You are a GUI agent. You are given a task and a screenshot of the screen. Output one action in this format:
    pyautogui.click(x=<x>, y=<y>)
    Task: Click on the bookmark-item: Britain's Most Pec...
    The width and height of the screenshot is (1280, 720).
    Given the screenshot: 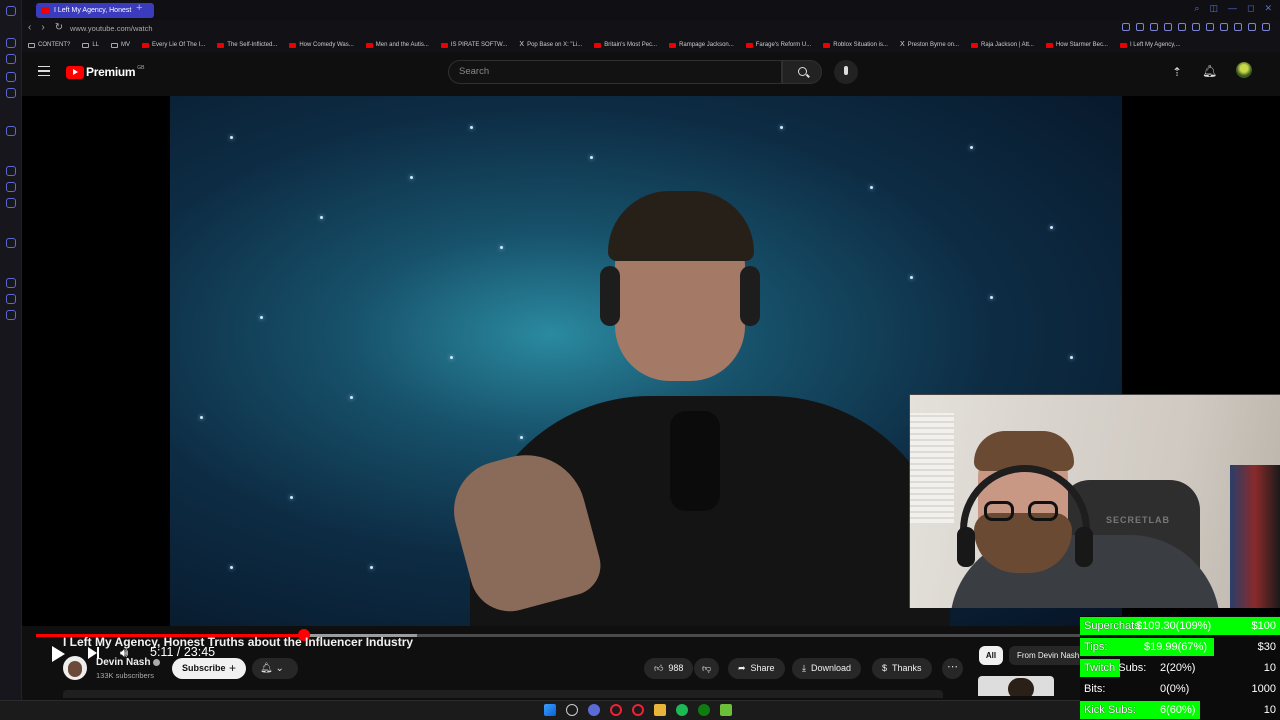 What is the action you would take?
    pyautogui.click(x=625, y=45)
    